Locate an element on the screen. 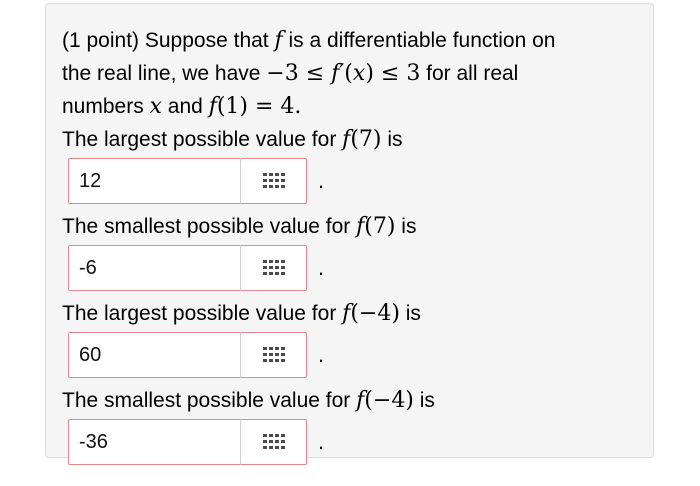 This screenshot has height=486, width=700. question-2: The smallest possible value for f(7) is is located at coordinates (357, 226).